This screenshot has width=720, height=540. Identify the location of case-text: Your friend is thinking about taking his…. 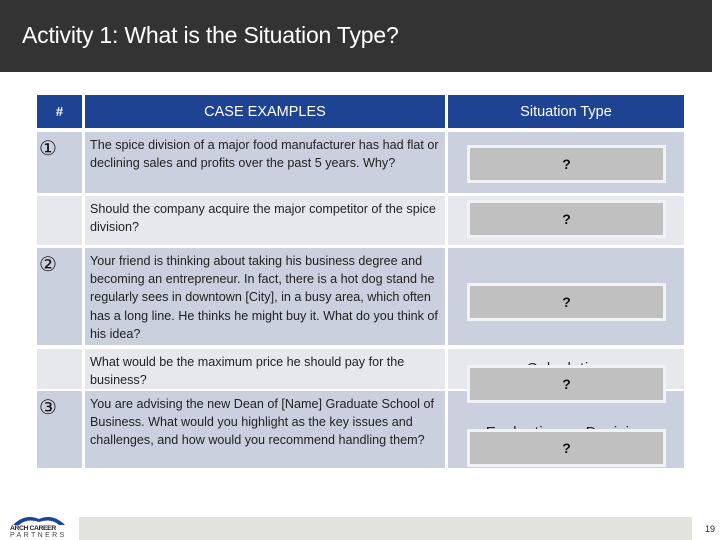
(265, 296).